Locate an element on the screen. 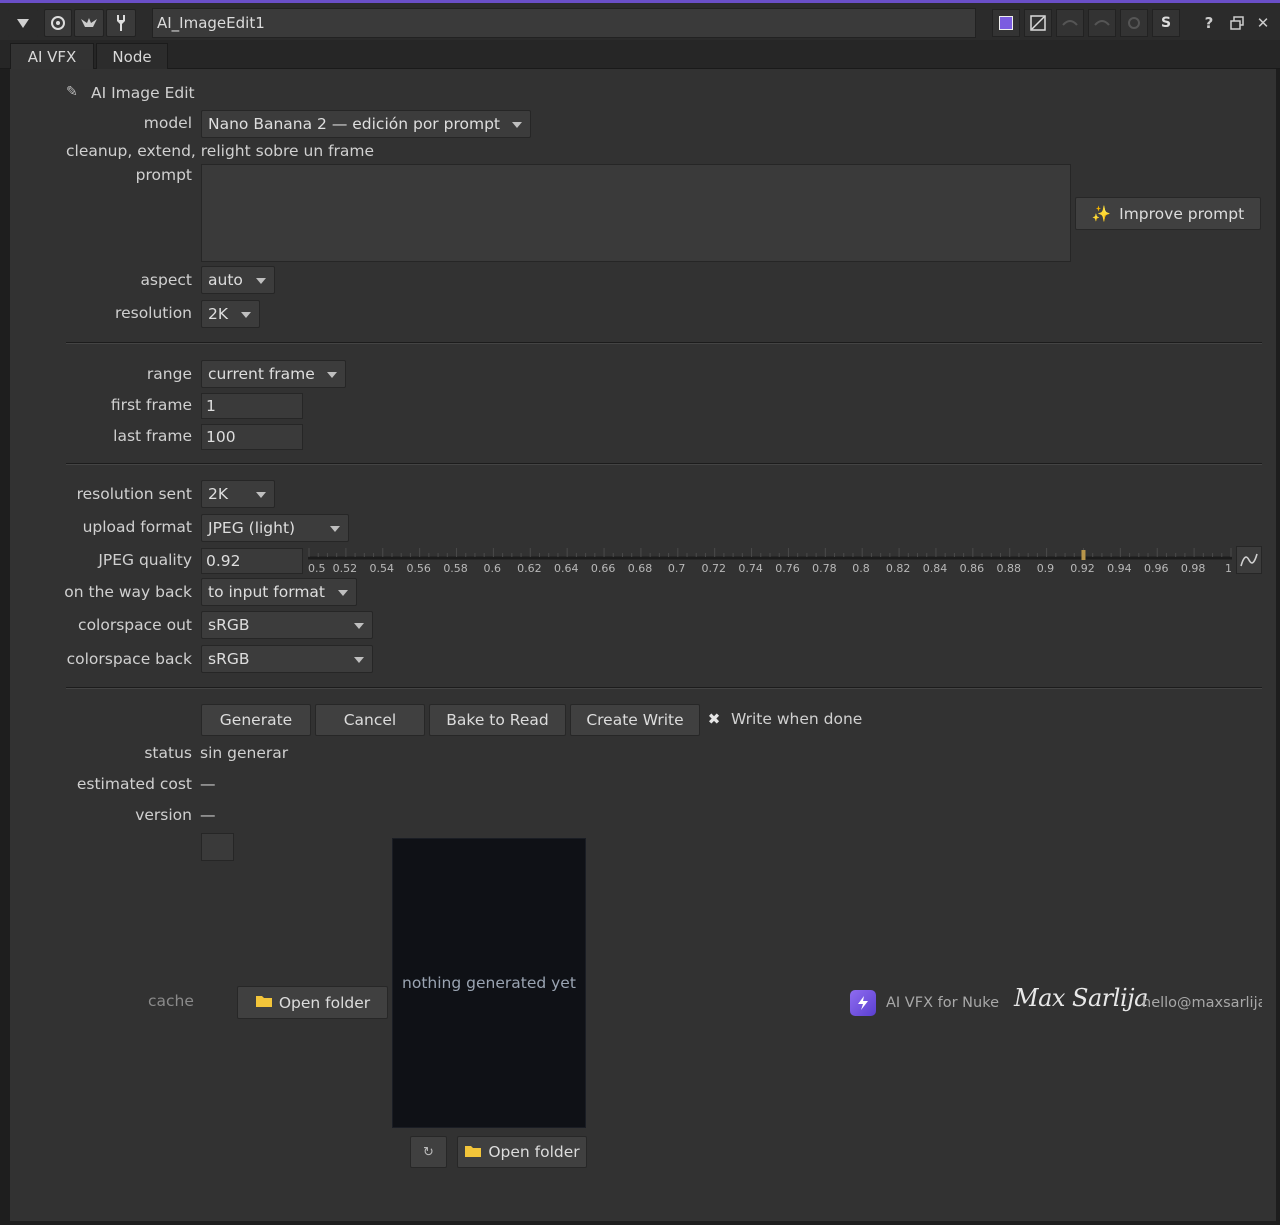  slider-tick-label: 0.64 is located at coordinates (566, 568).